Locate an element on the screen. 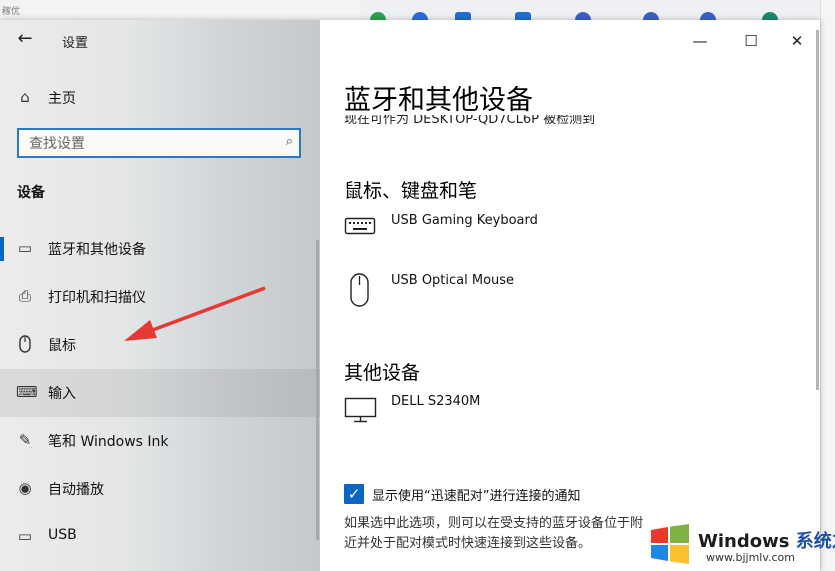 The image size is (835, 571). watermark: Windows 系统之家 www.bjjmlv.com is located at coordinates (740, 544).